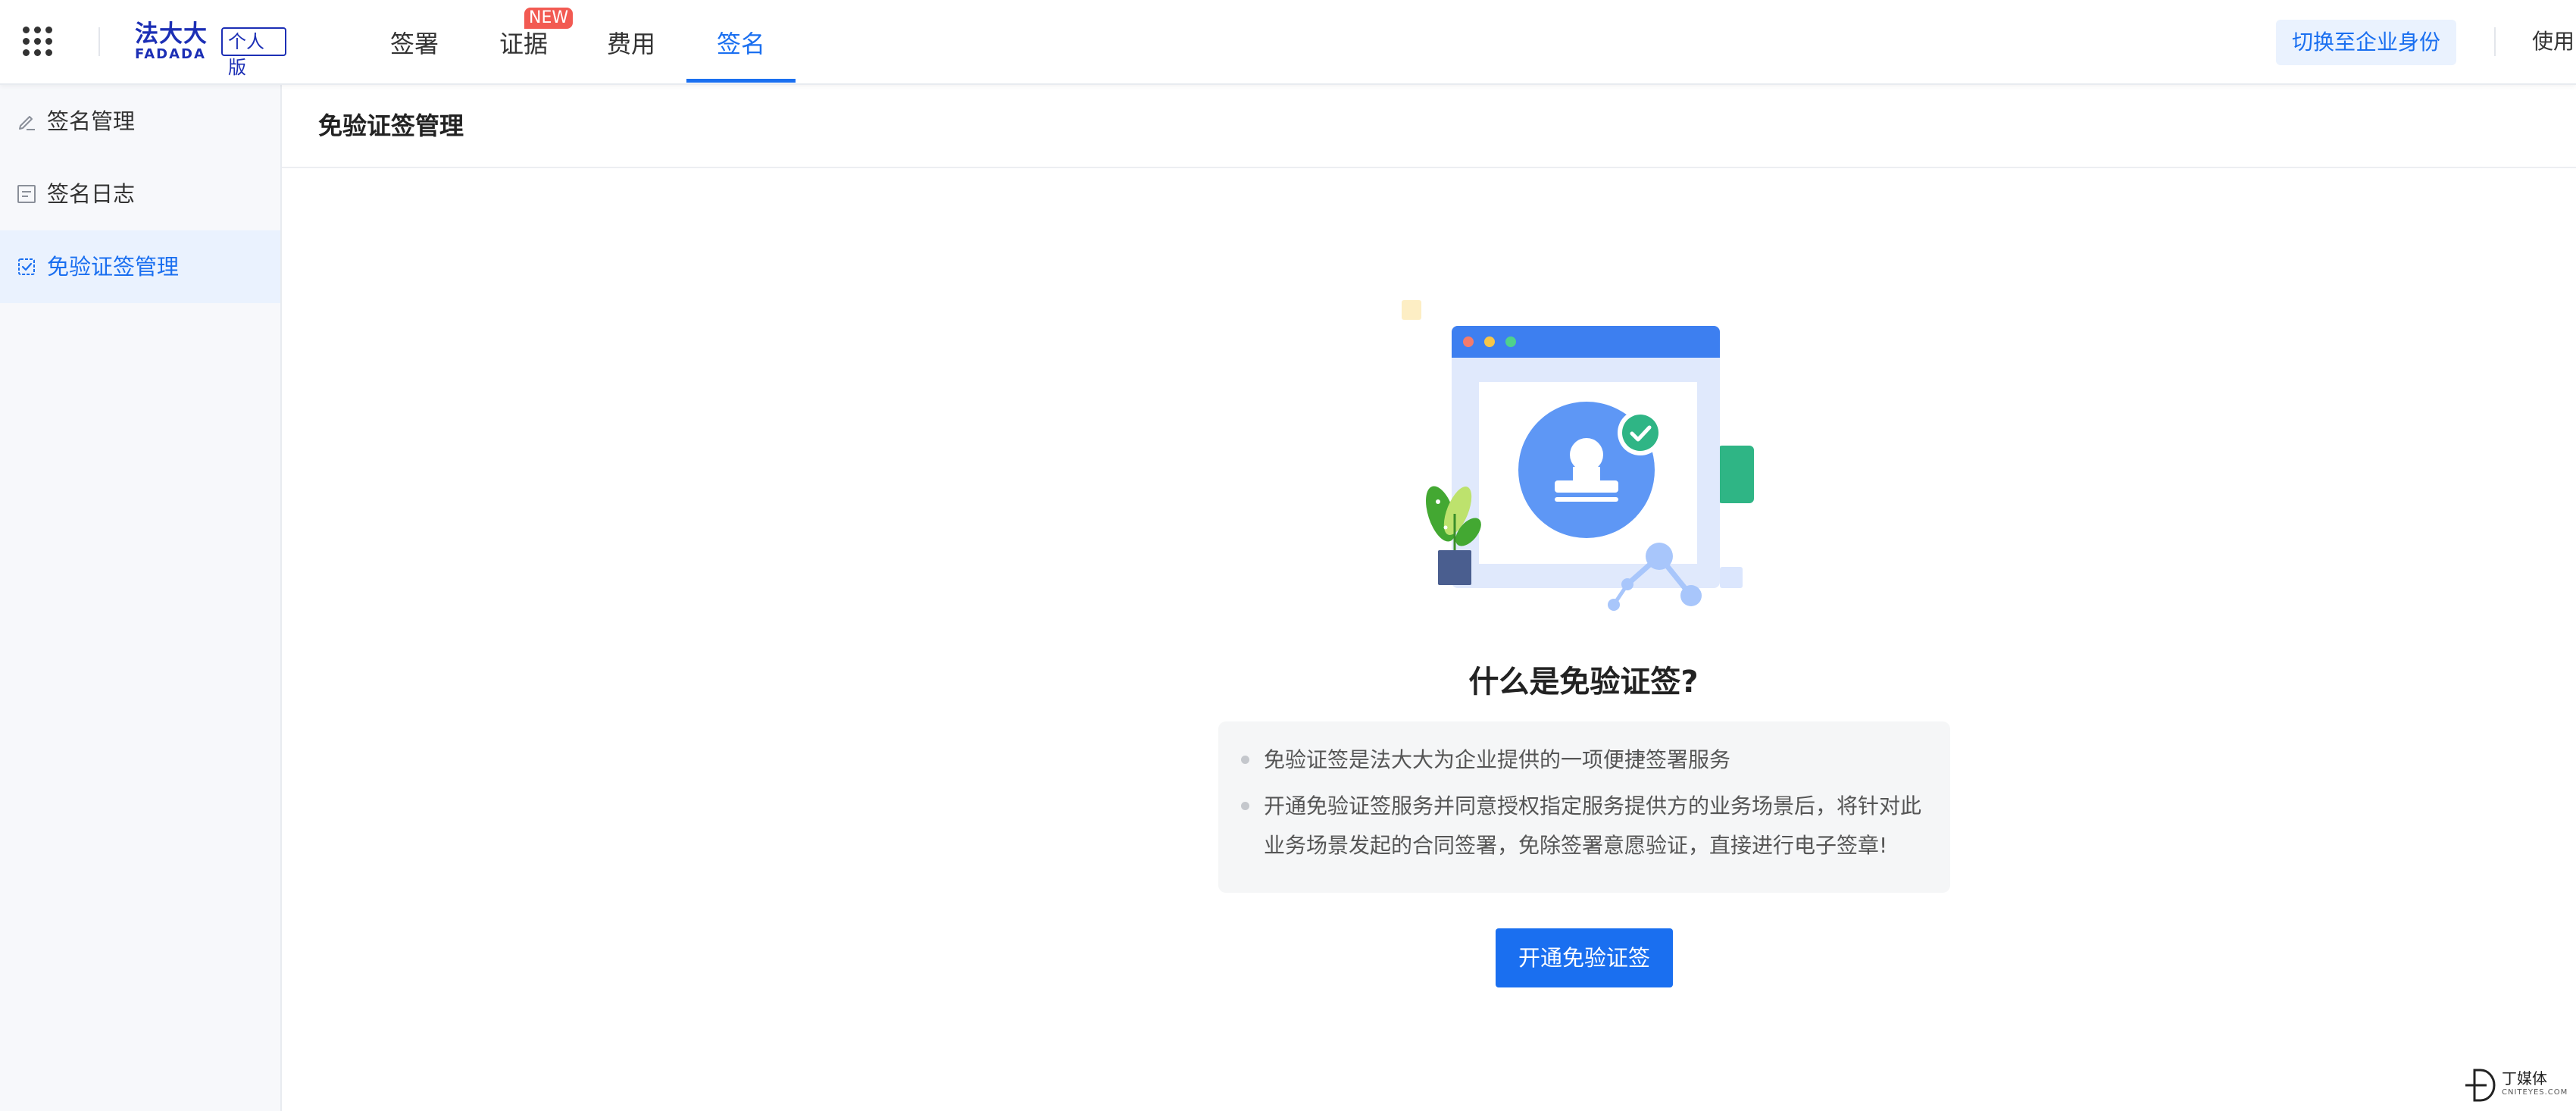 Image resolution: width=2576 pixels, height=1111 pixels. What do you see at coordinates (38, 42) in the screenshot?
I see `apps-grid-icon` at bounding box center [38, 42].